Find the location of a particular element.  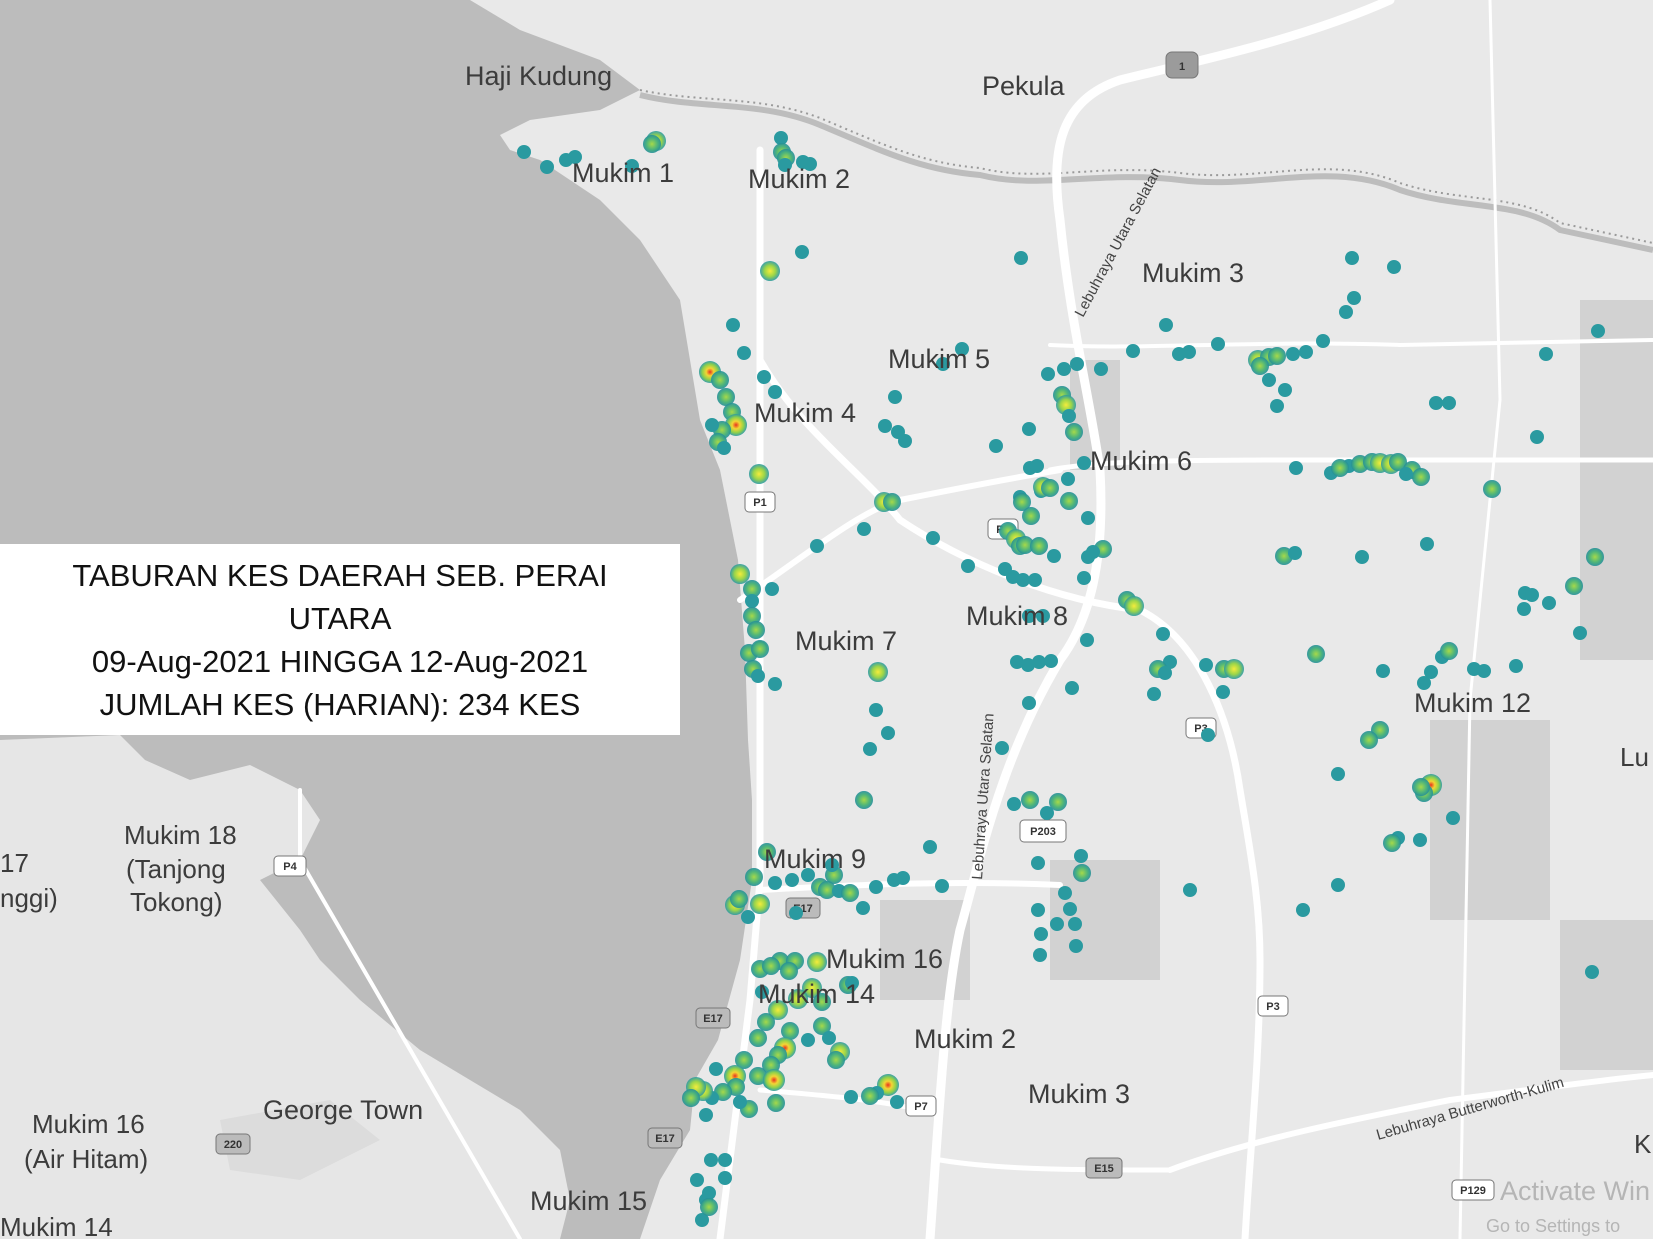

label-edge-nggi: nggi) is located at coordinates (29, 898).